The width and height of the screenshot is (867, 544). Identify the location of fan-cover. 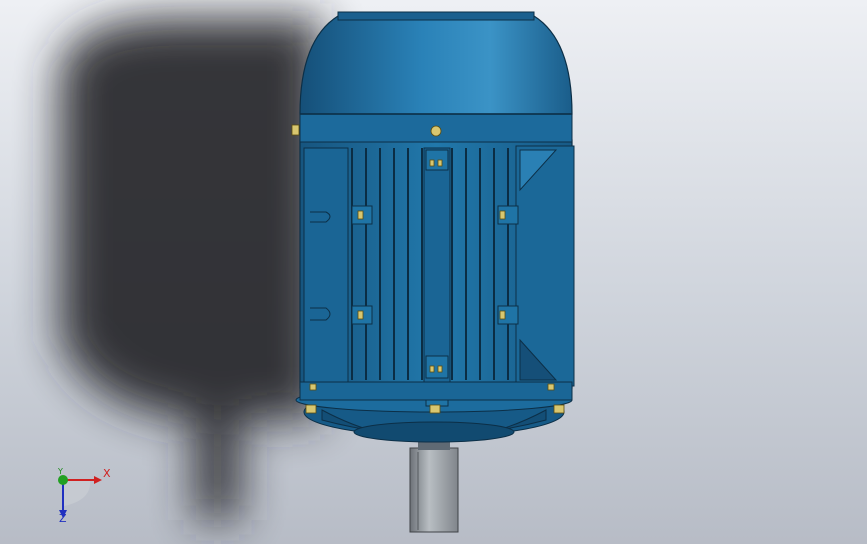
(436, 77).